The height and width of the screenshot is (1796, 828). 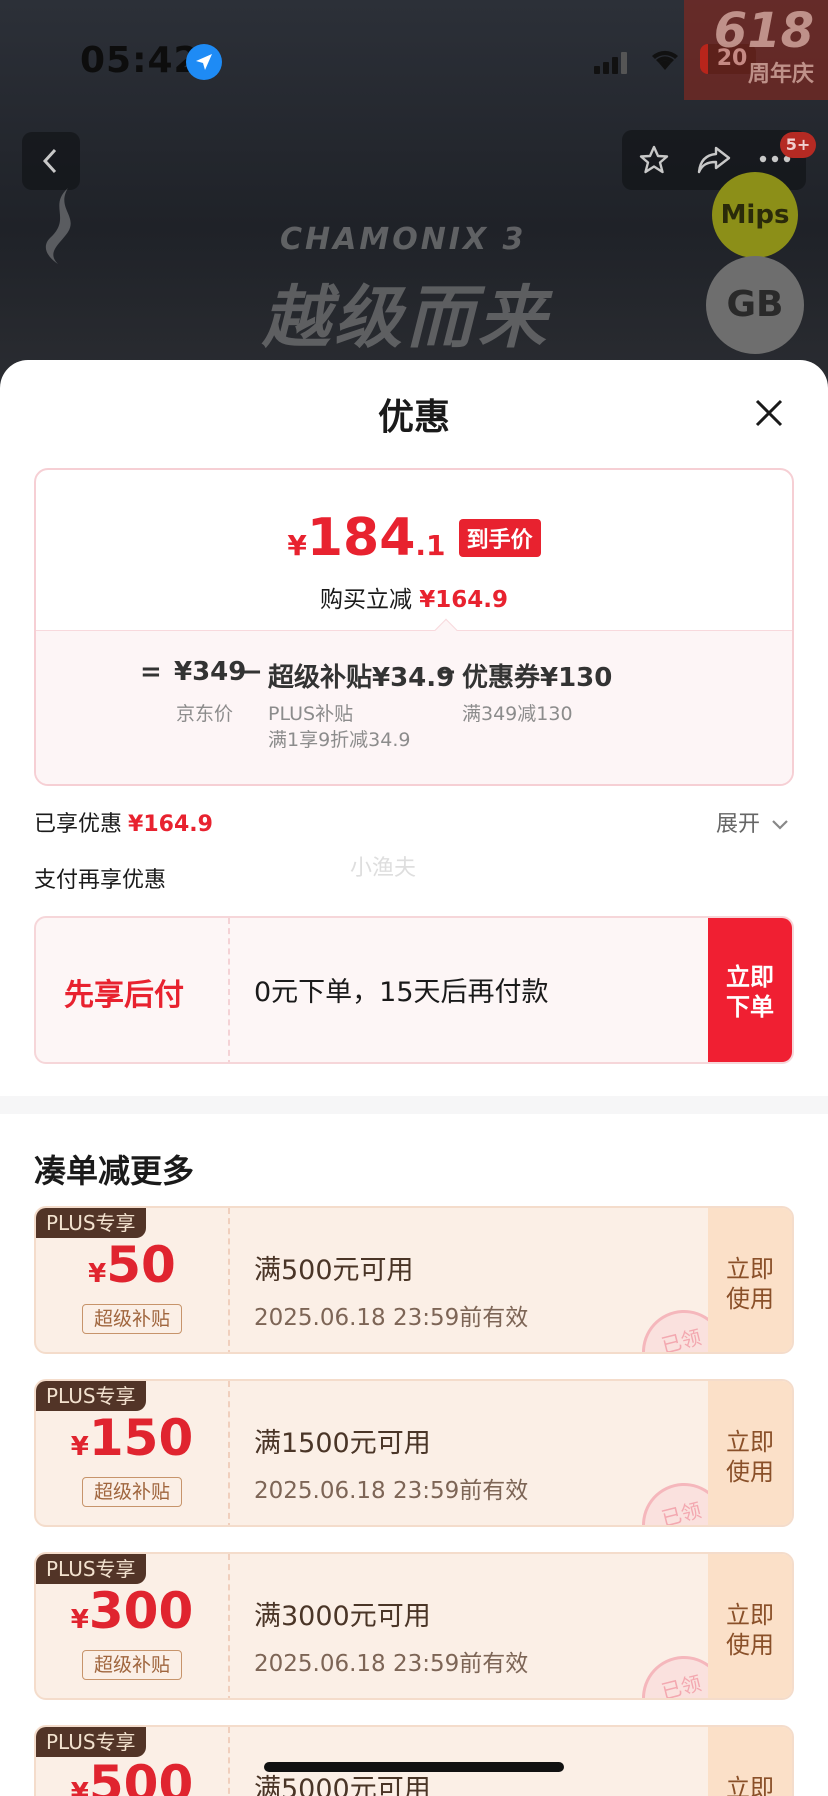 I want to click on use-now-button: 立即, so click(x=750, y=1761).